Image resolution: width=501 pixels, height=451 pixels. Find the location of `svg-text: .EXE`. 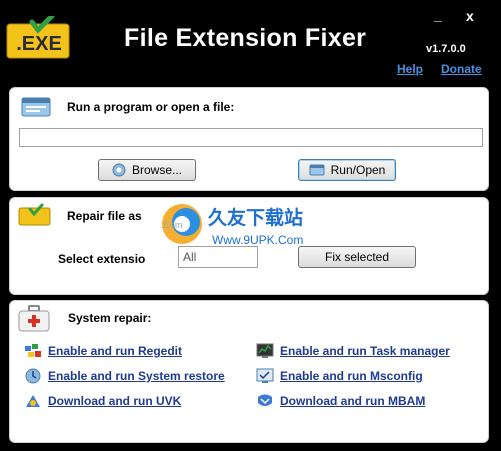

svg-text: .EXE is located at coordinates (39, 44).